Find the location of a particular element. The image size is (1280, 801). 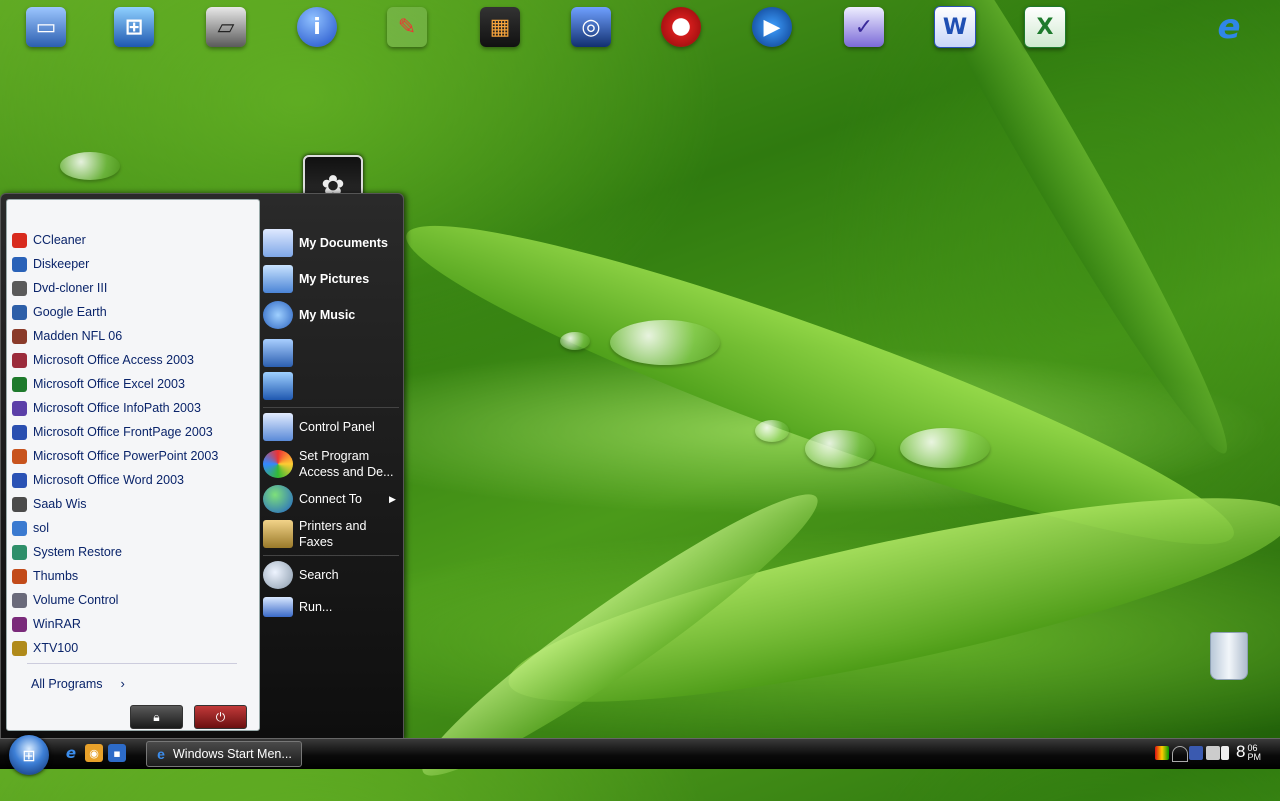

documents-icon is located at coordinates (278, 243).